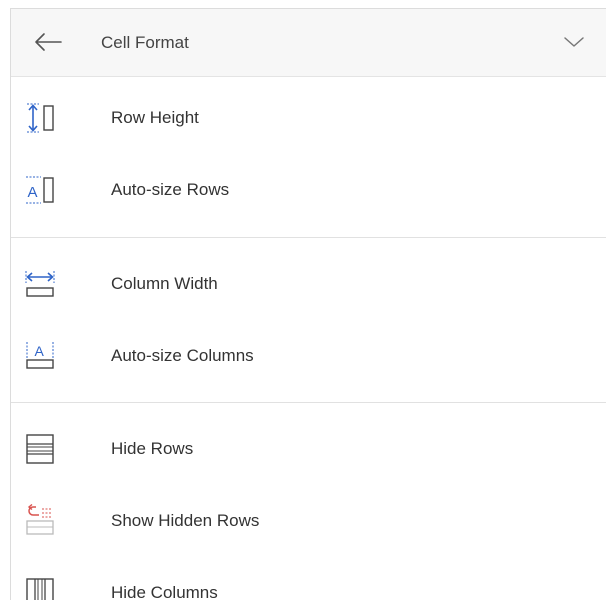 The image size is (606, 600). What do you see at coordinates (308, 190) in the screenshot?
I see `auto-size-rows-item: A Auto-size Rows` at bounding box center [308, 190].